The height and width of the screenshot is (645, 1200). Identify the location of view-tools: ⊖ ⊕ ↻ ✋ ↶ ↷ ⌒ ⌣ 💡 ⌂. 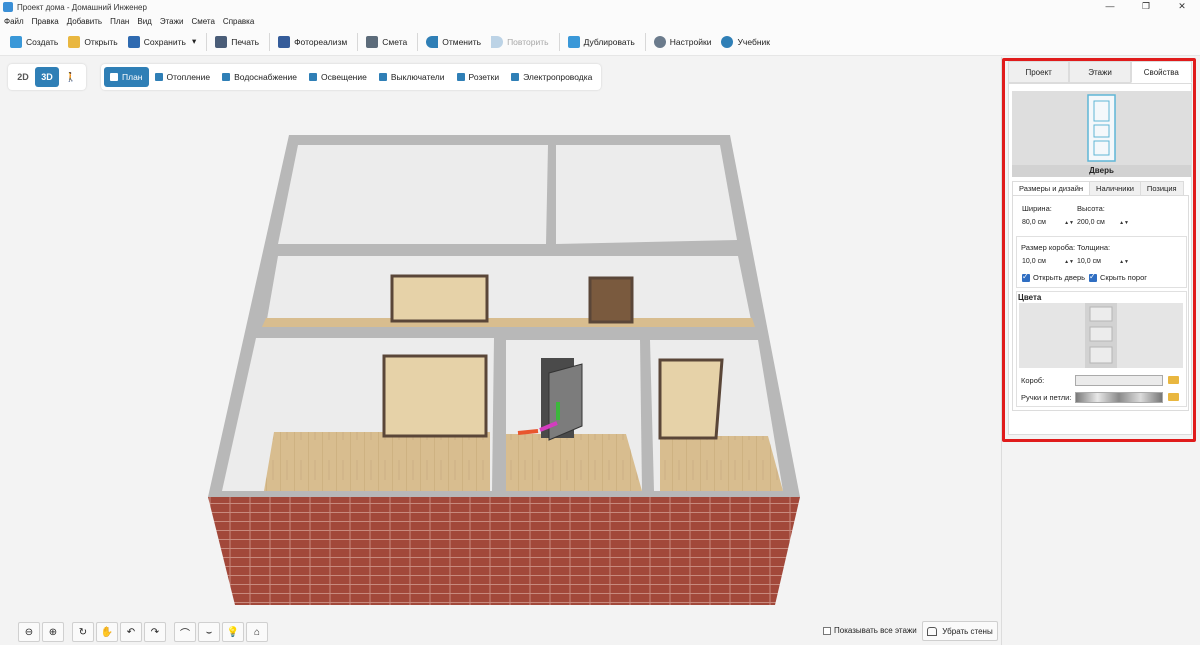
(144, 632).